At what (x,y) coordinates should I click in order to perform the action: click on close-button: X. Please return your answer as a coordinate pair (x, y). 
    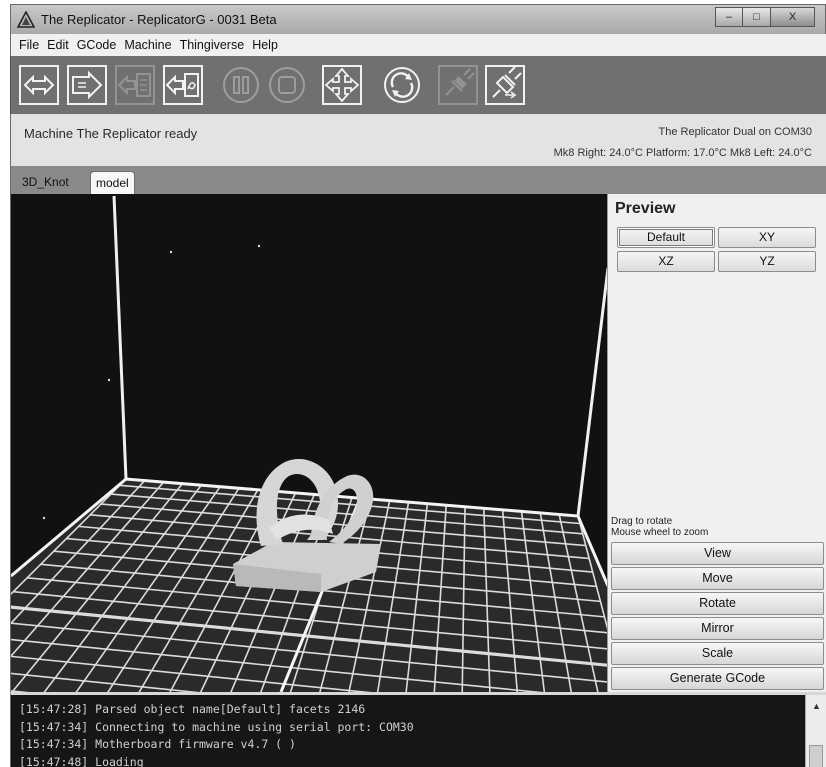
    Looking at the image, I should click on (793, 17).